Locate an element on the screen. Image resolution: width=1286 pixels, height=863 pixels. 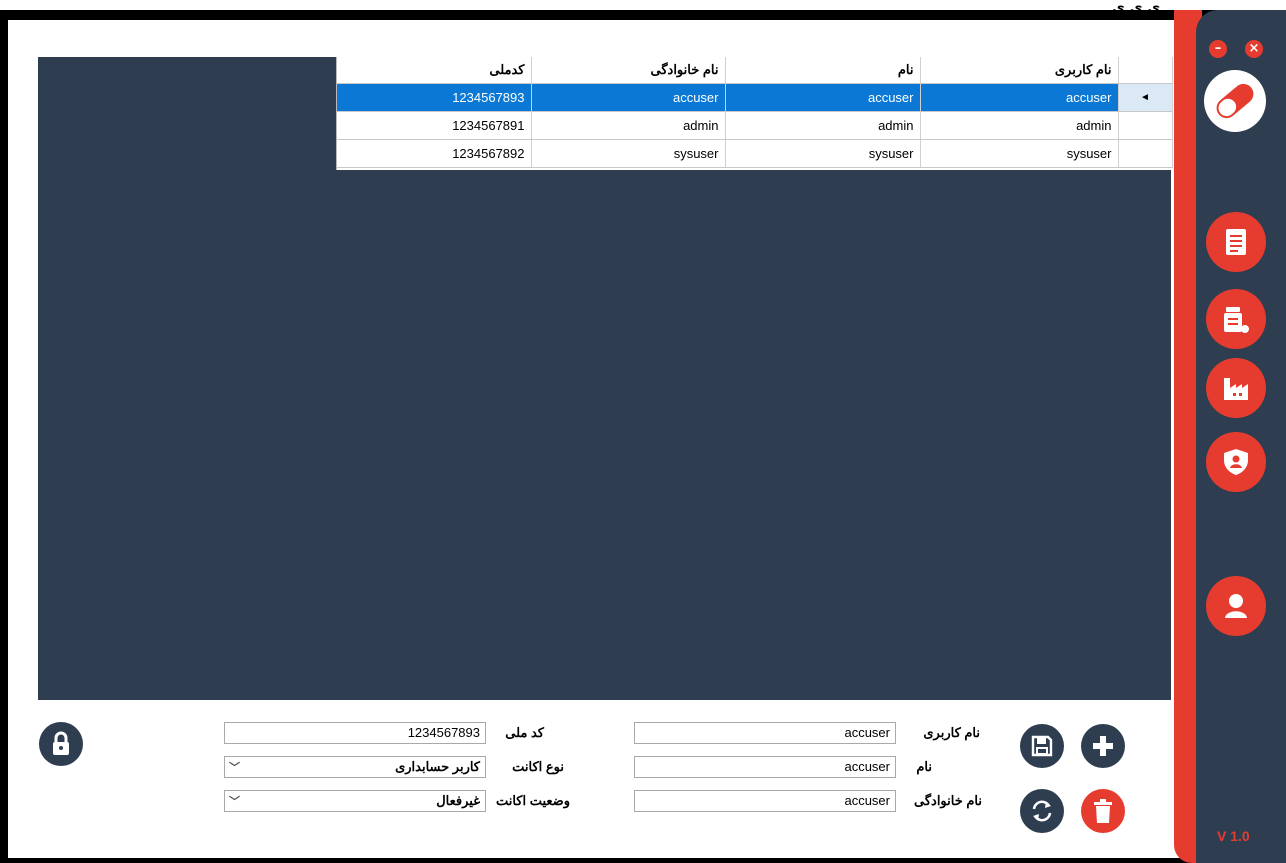
cell-last-name: accuser is located at coordinates (628, 97).